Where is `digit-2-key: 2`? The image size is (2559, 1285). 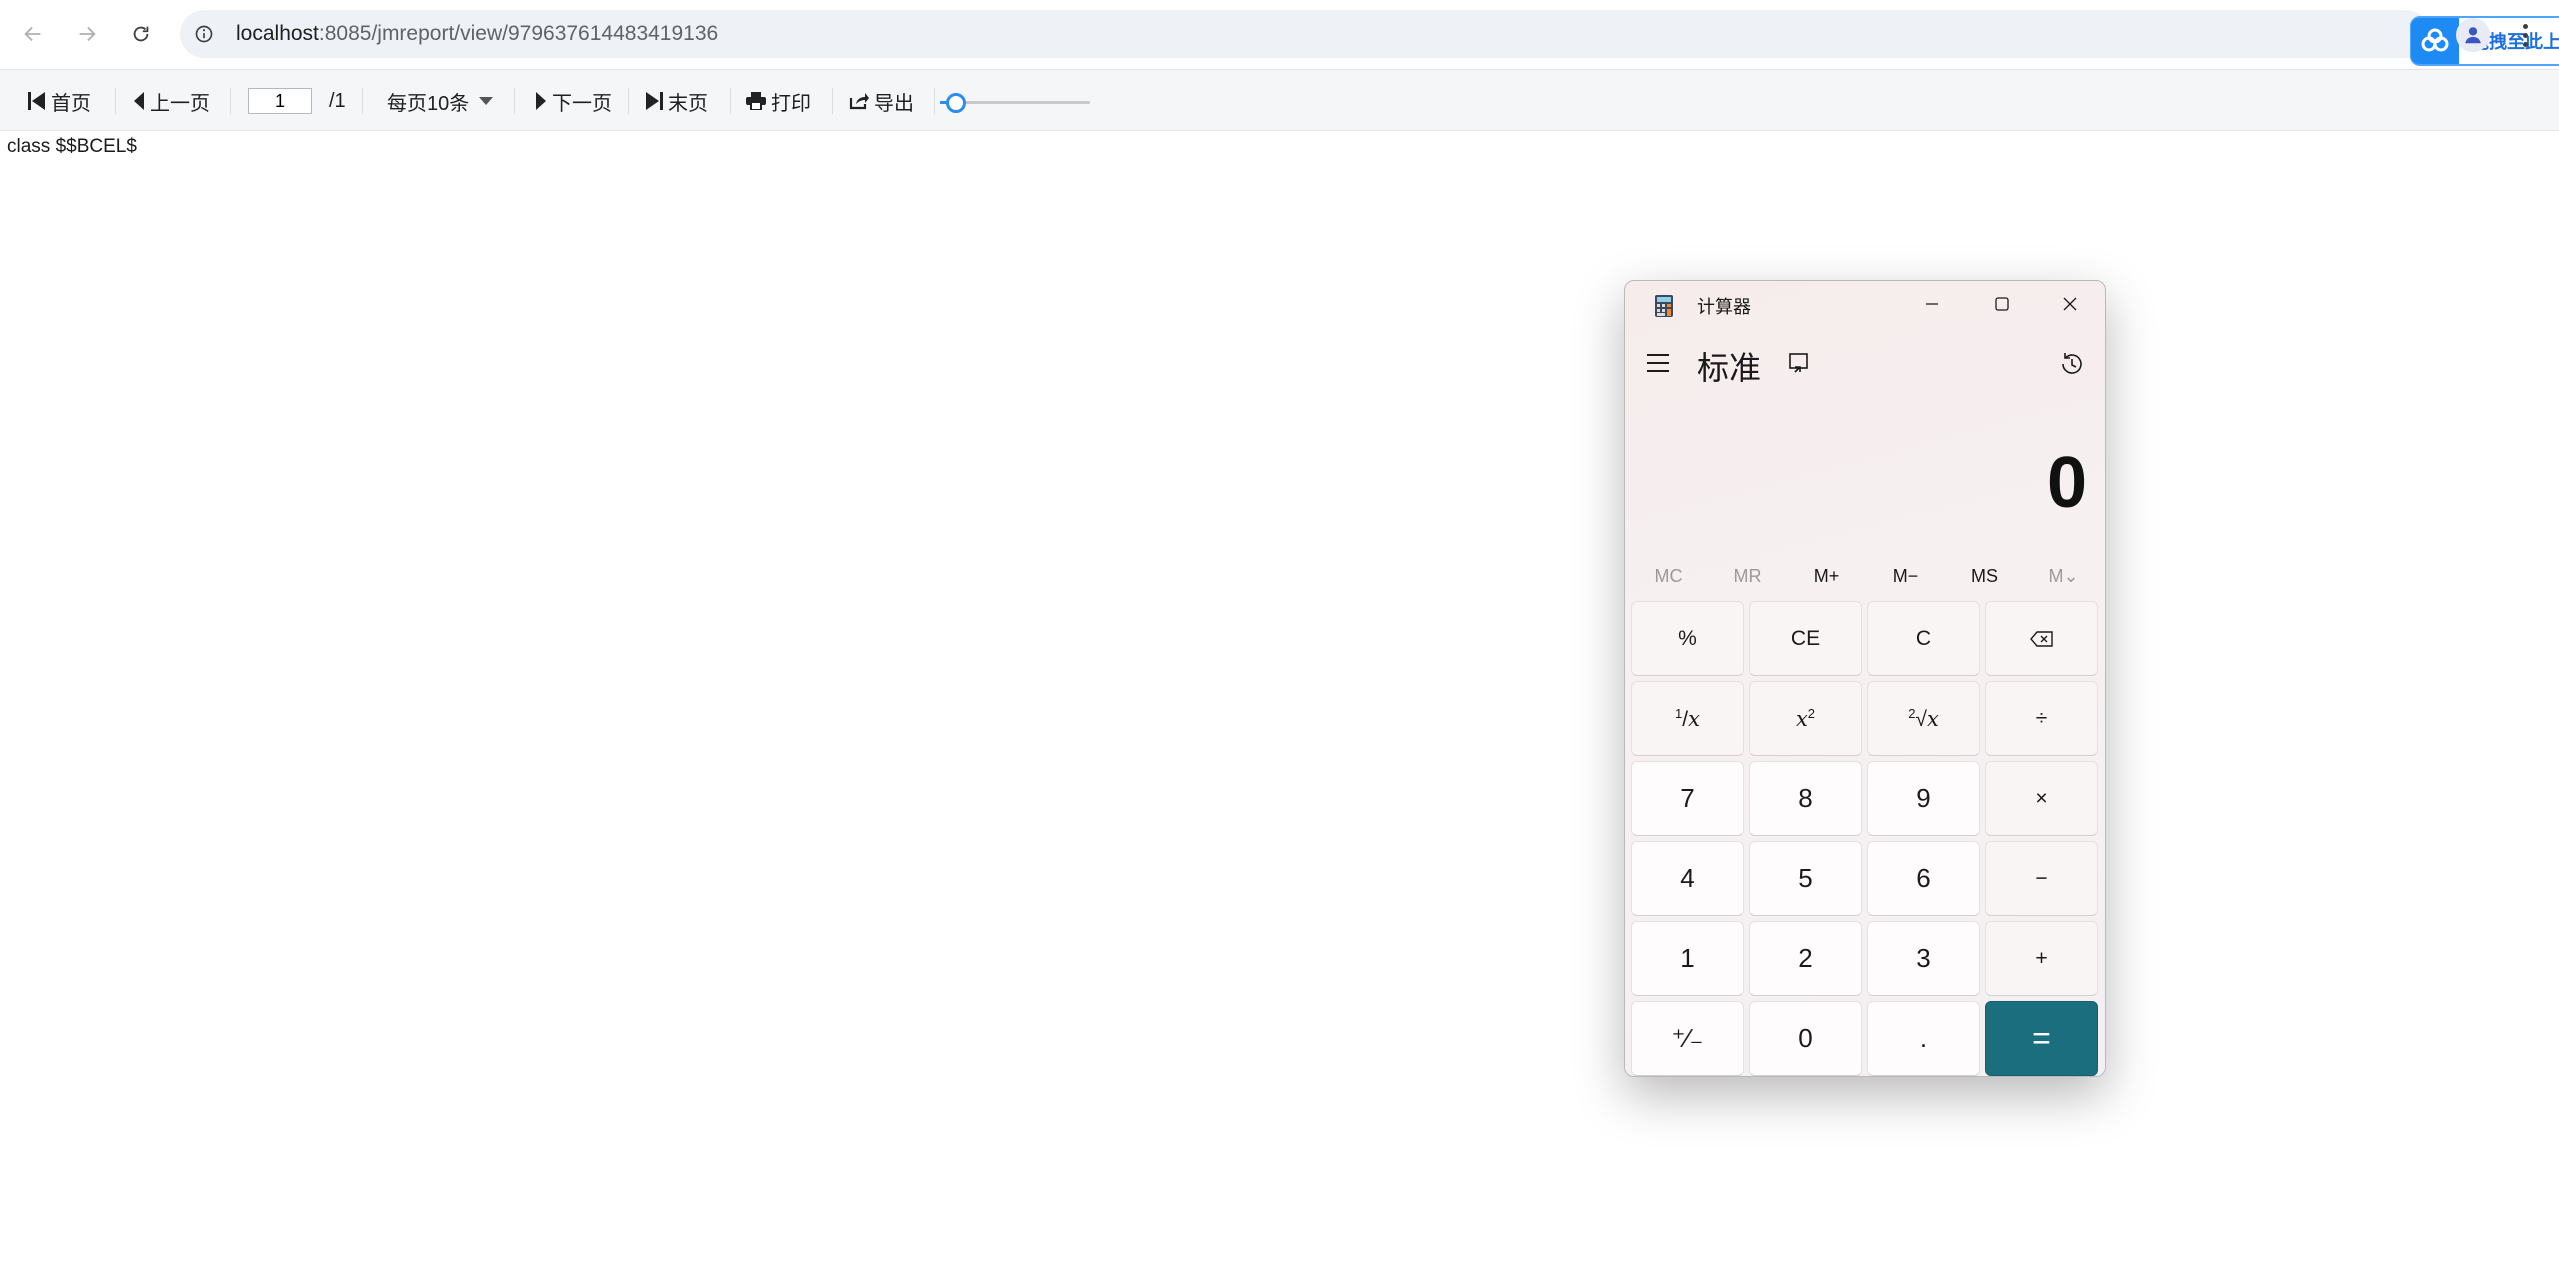
digit-2-key: 2 is located at coordinates (1805, 958).